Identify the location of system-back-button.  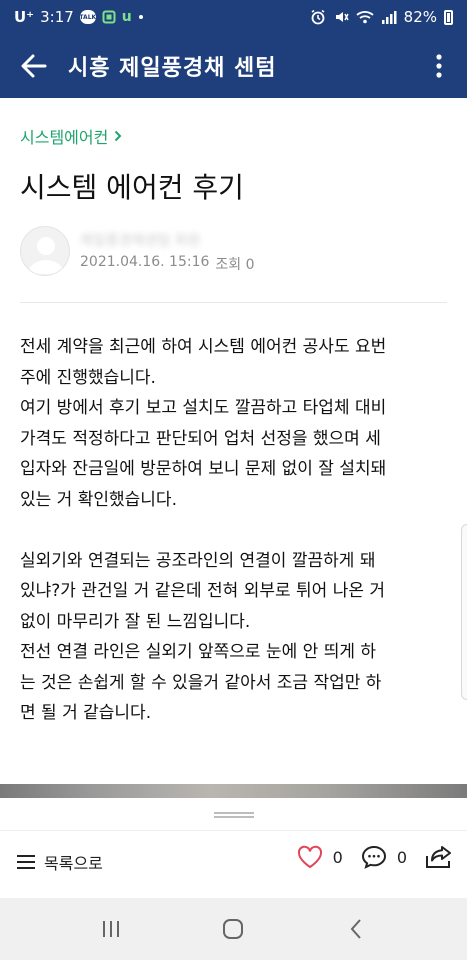
(356, 929).